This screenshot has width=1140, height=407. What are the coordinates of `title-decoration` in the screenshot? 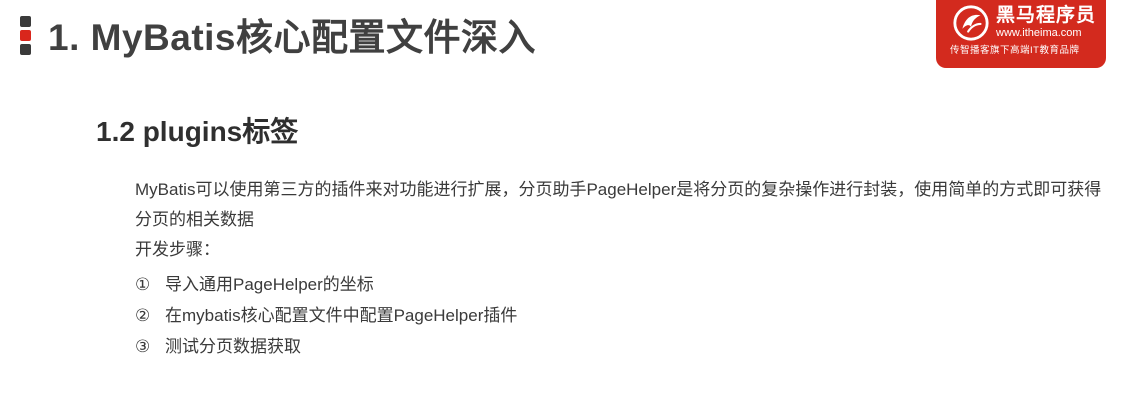 It's located at (25, 37).